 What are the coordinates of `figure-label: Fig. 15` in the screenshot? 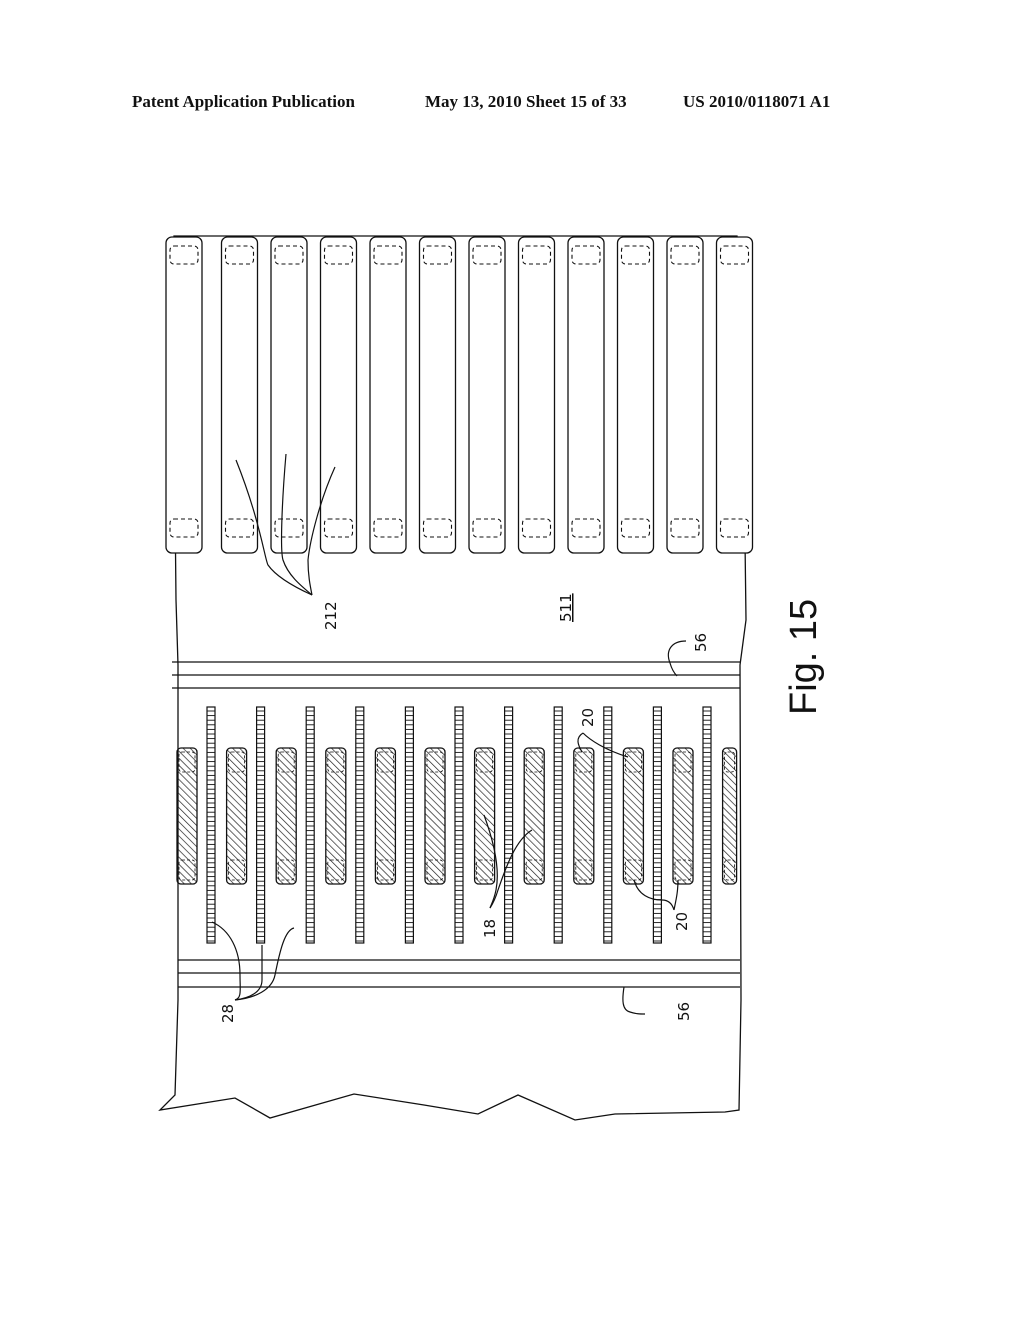 It's located at (804, 657).